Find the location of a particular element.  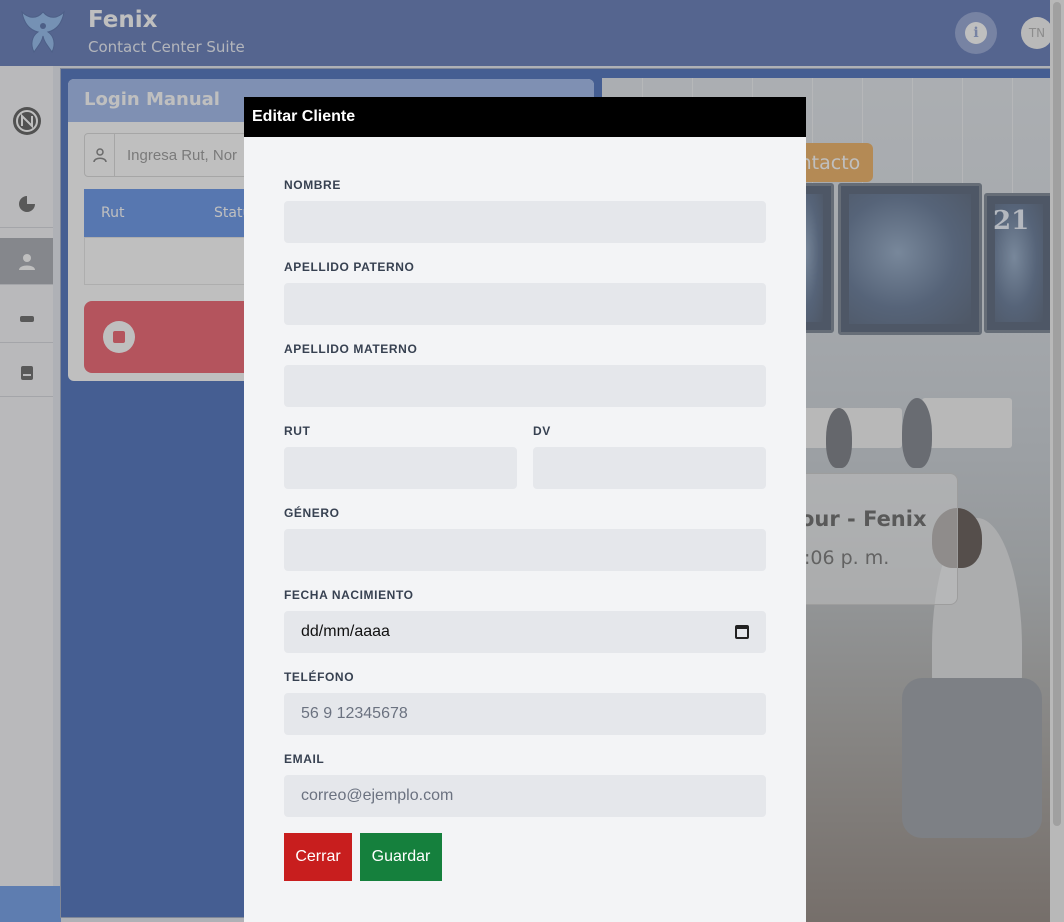

rut-label: RUT is located at coordinates (297, 431).